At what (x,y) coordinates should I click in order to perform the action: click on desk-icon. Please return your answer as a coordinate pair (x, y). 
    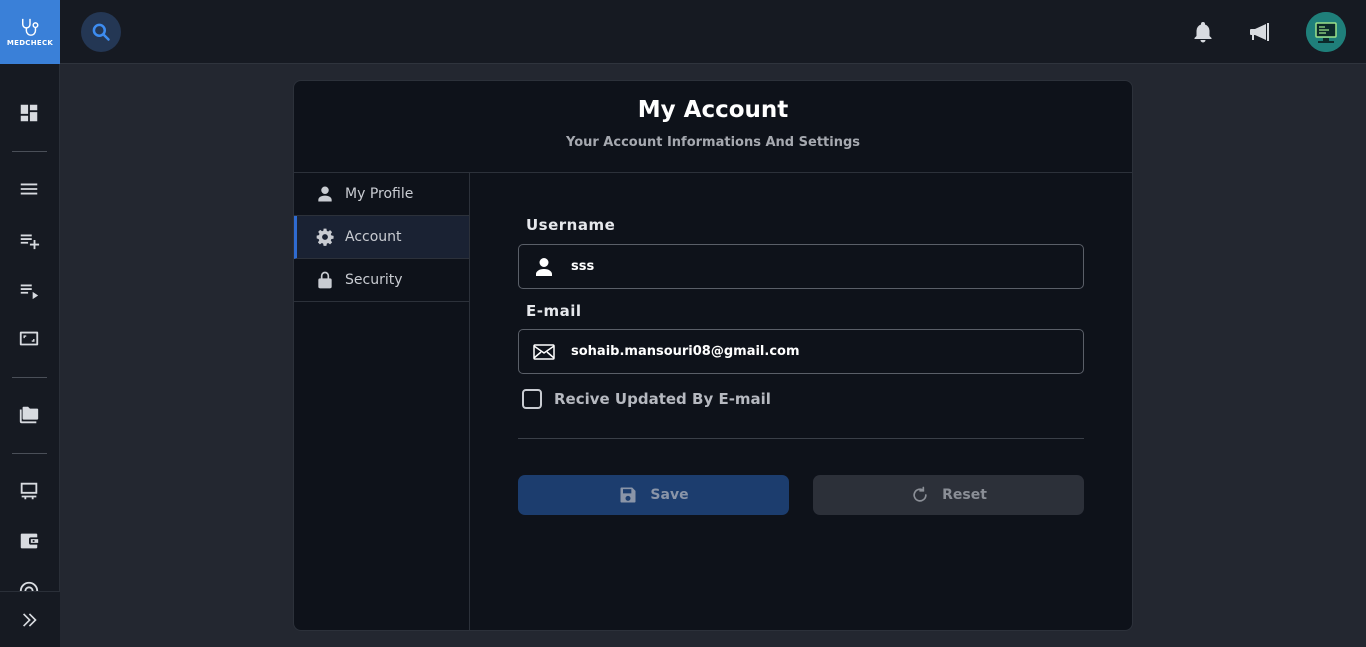
    Looking at the image, I should click on (29, 491).